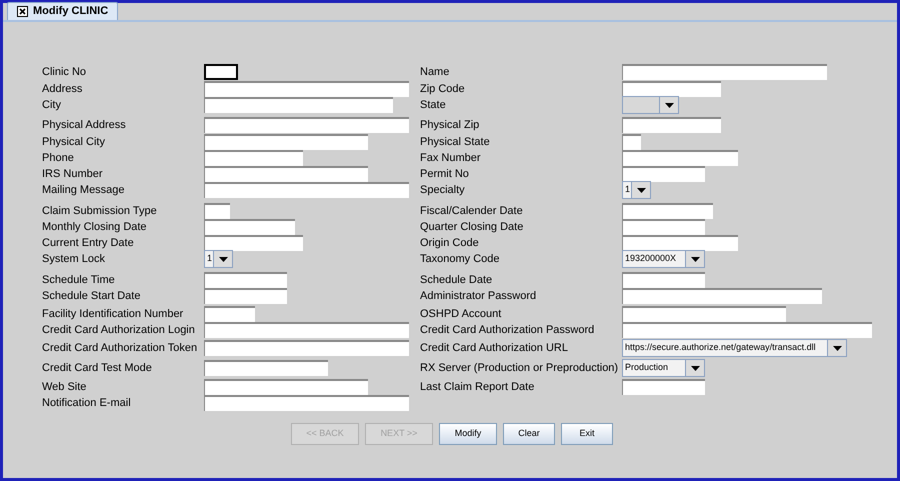 The width and height of the screenshot is (900, 481). I want to click on field-label: Zip Code, so click(443, 89).